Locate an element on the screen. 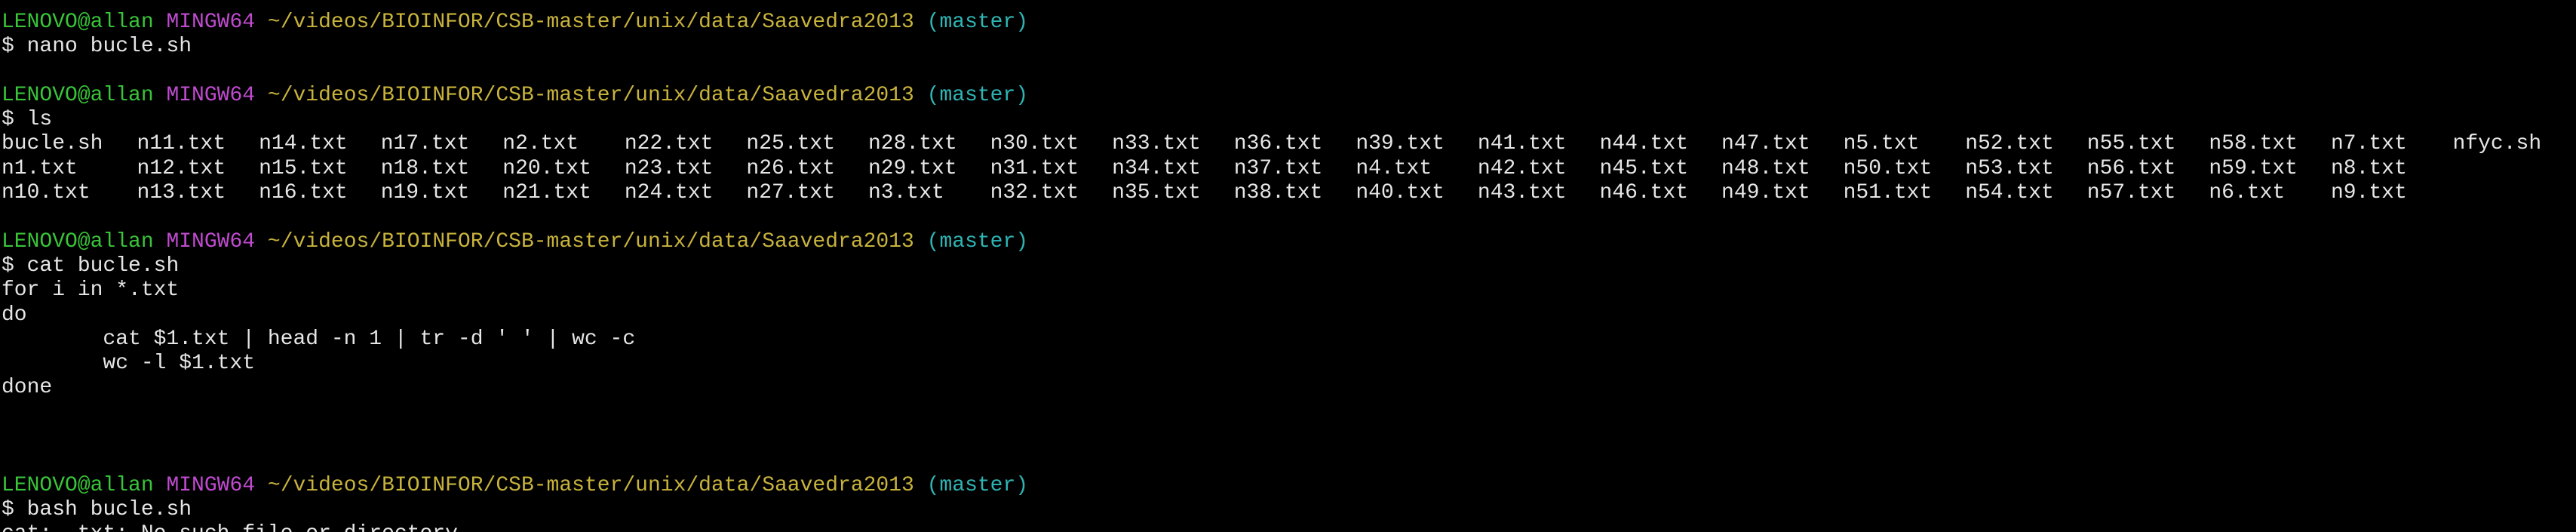  ls-file-entry: n49.txt is located at coordinates (1765, 193).